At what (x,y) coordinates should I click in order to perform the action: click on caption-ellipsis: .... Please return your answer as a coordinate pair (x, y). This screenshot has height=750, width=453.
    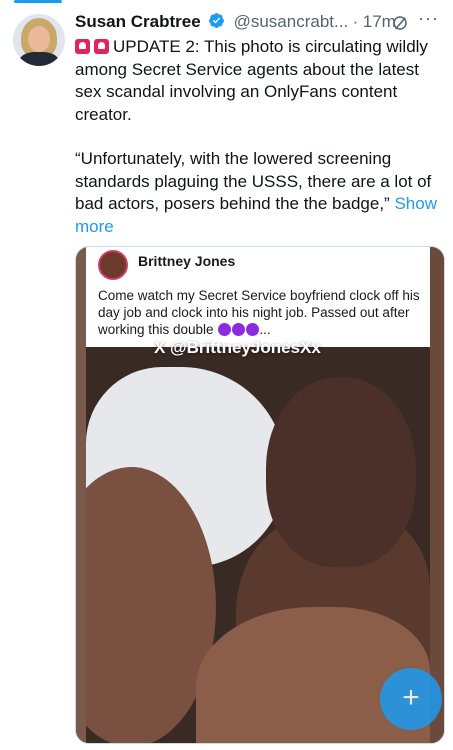
    Looking at the image, I should click on (265, 329).